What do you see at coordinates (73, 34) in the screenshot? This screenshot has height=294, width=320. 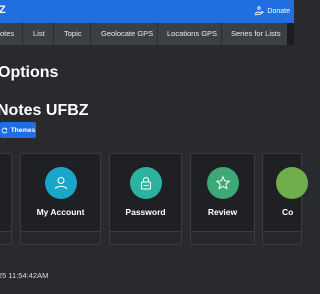 I see `nav-item-topic: Topic` at bounding box center [73, 34].